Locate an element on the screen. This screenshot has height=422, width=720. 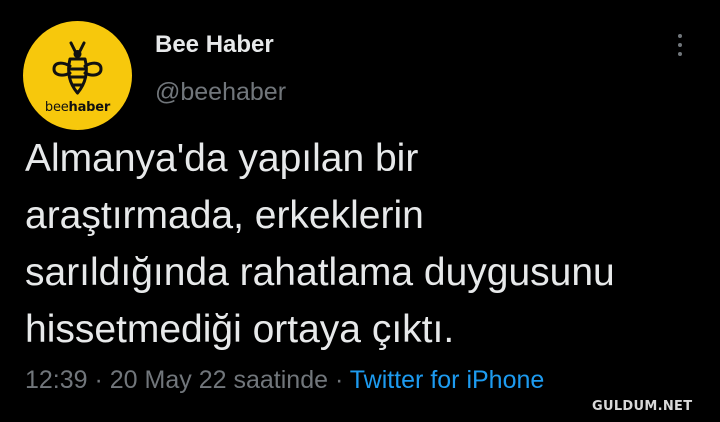
logo-text-bold: haber is located at coordinates (89, 107).